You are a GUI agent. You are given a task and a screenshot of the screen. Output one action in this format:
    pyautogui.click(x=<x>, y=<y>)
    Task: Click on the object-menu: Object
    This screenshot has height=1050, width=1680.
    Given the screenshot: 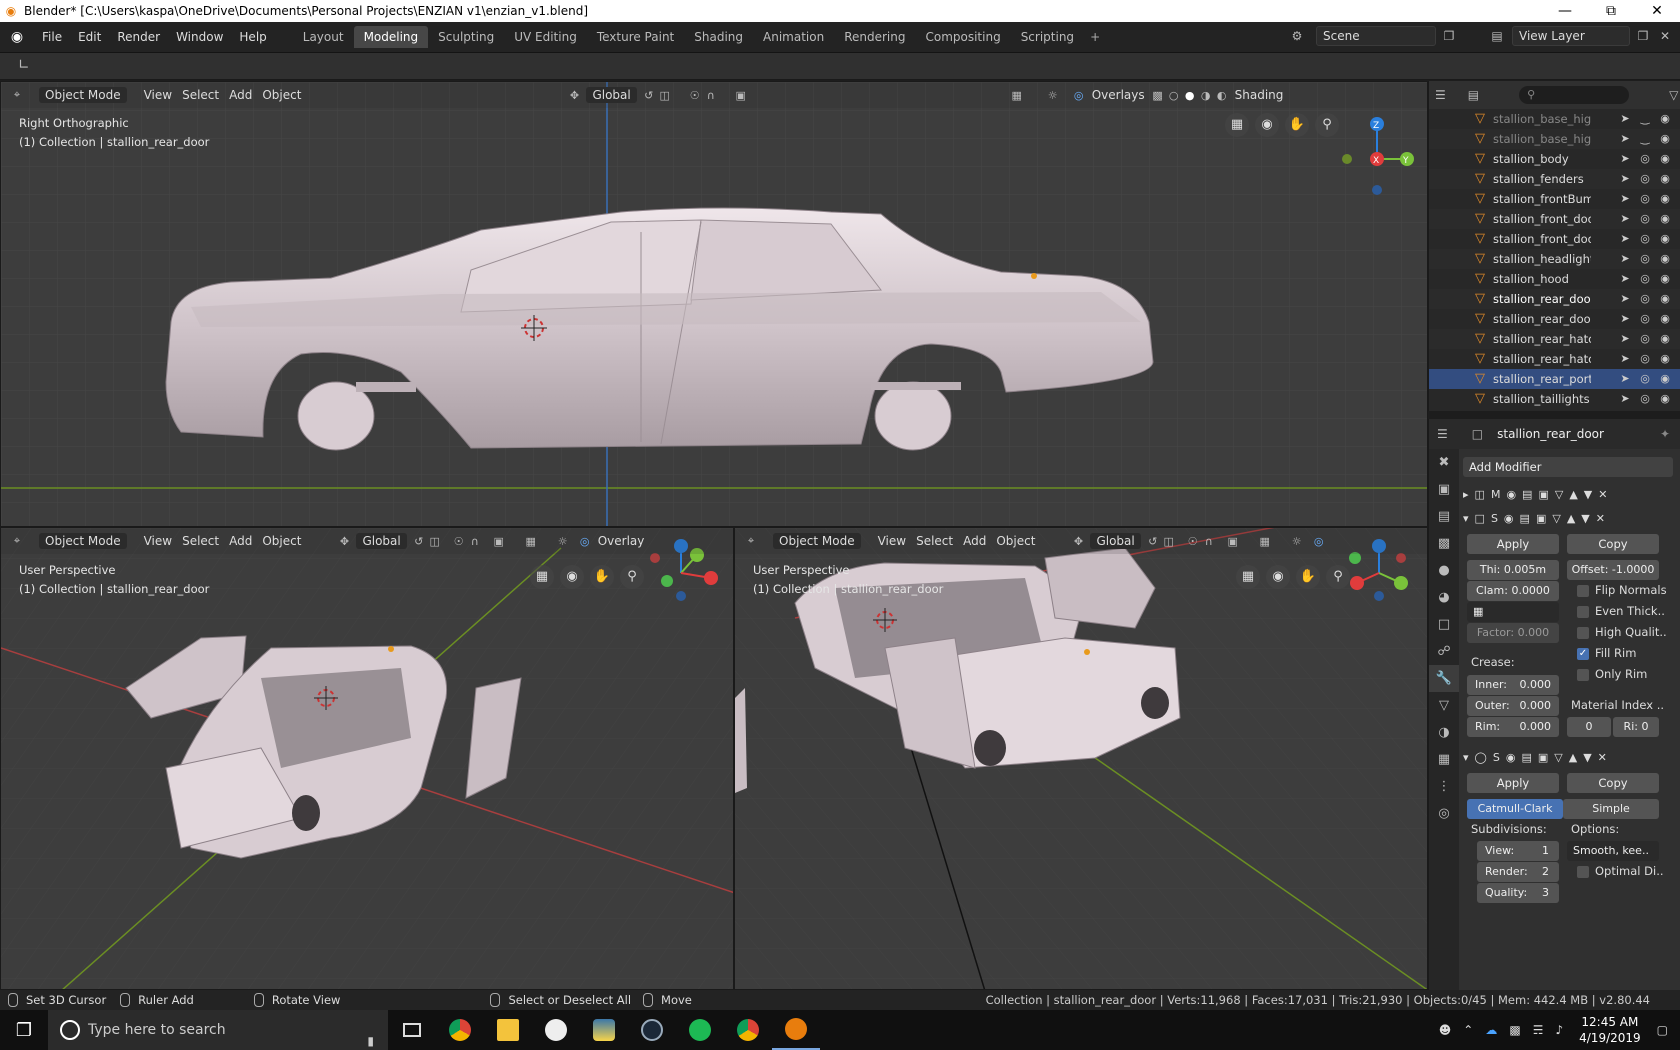 What is the action you would take?
    pyautogui.click(x=281, y=541)
    